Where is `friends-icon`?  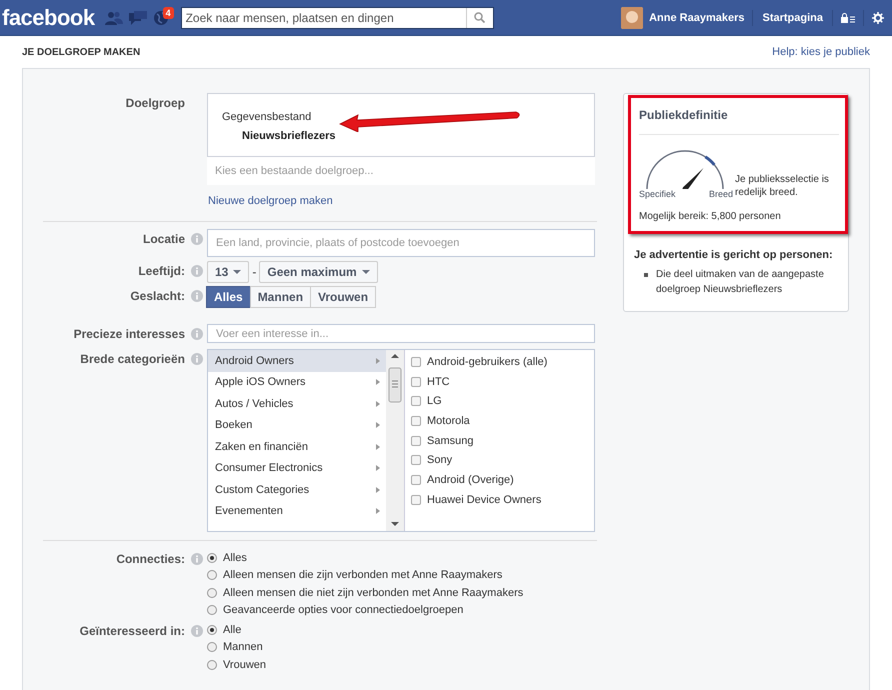
friends-icon is located at coordinates (113, 17).